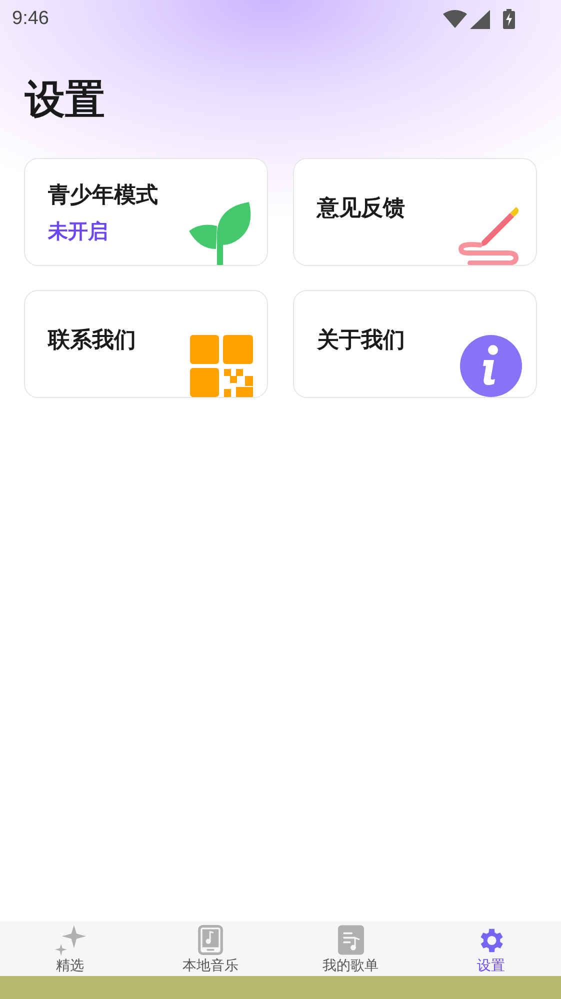 Image resolution: width=561 pixels, height=999 pixels. Describe the element at coordinates (490, 948) in the screenshot. I see `nav-tab: 设置` at that location.